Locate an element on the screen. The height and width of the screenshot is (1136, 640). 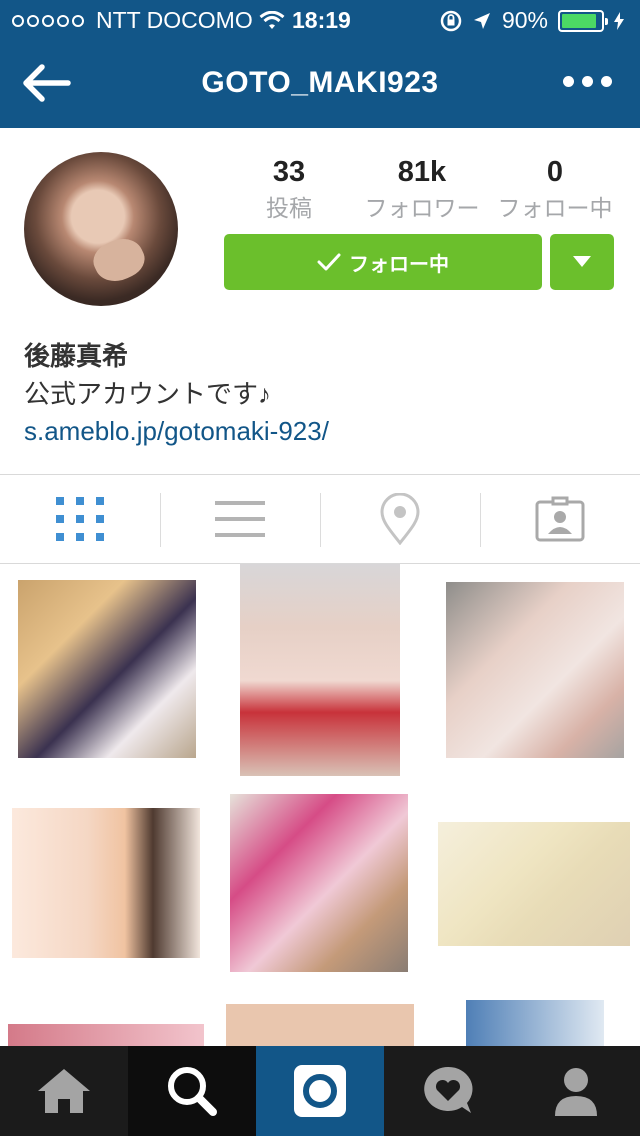
location-icon is located at coordinates (400, 519).